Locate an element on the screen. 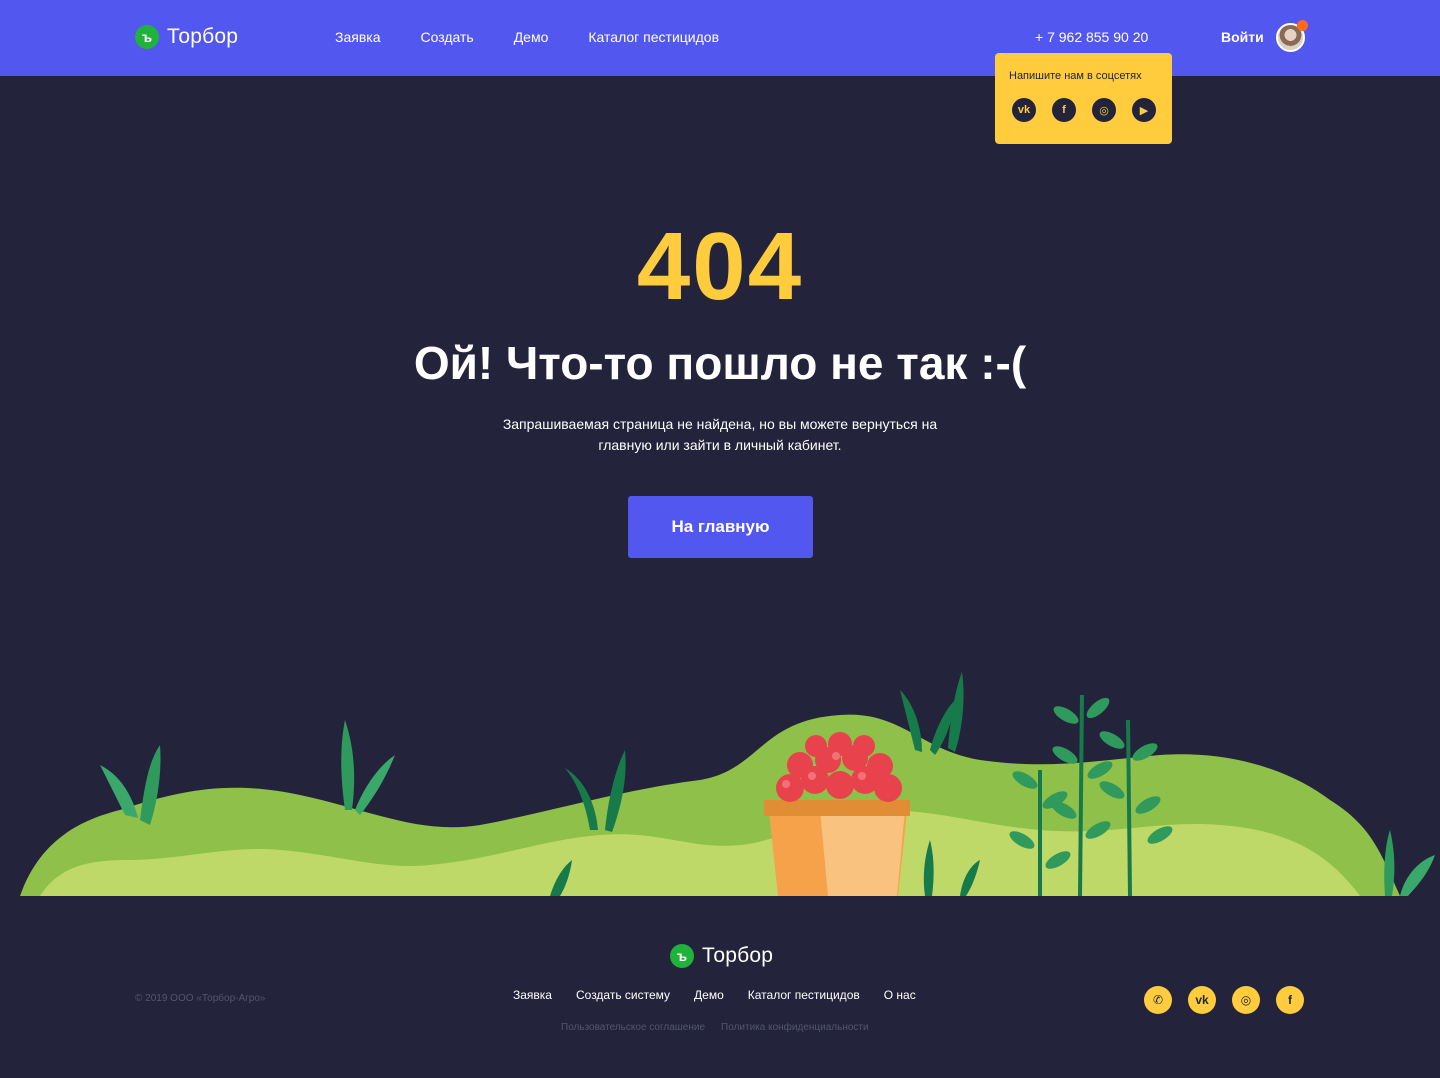  footer-link-about: О нас is located at coordinates (900, 995).